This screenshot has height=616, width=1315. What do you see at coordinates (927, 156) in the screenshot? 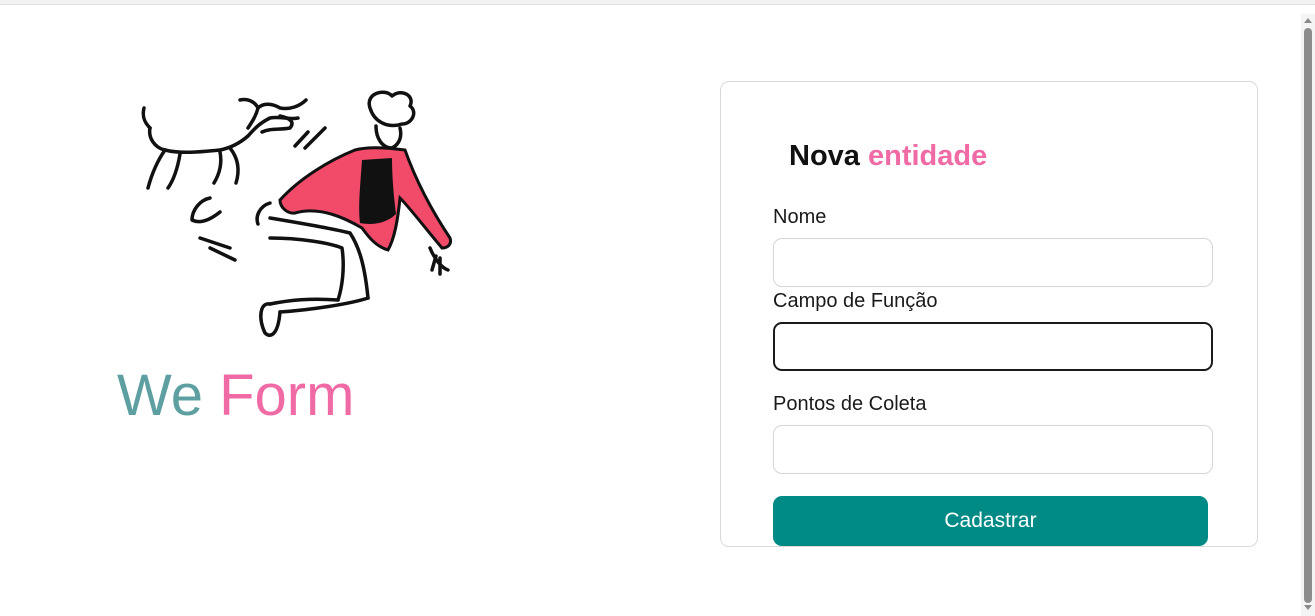
I see `form-title-part2: entidade` at bounding box center [927, 156].